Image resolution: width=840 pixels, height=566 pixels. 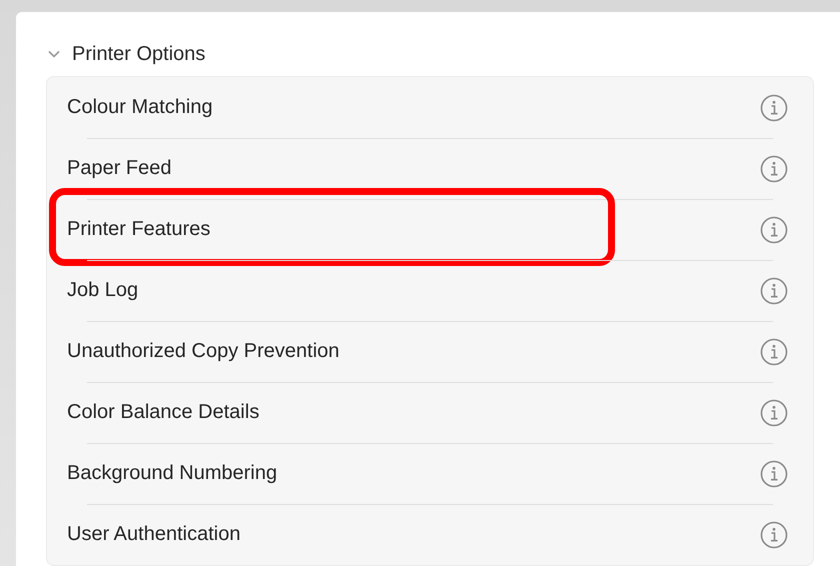 What do you see at coordinates (172, 473) in the screenshot?
I see `option-label: Background Numbering` at bounding box center [172, 473].